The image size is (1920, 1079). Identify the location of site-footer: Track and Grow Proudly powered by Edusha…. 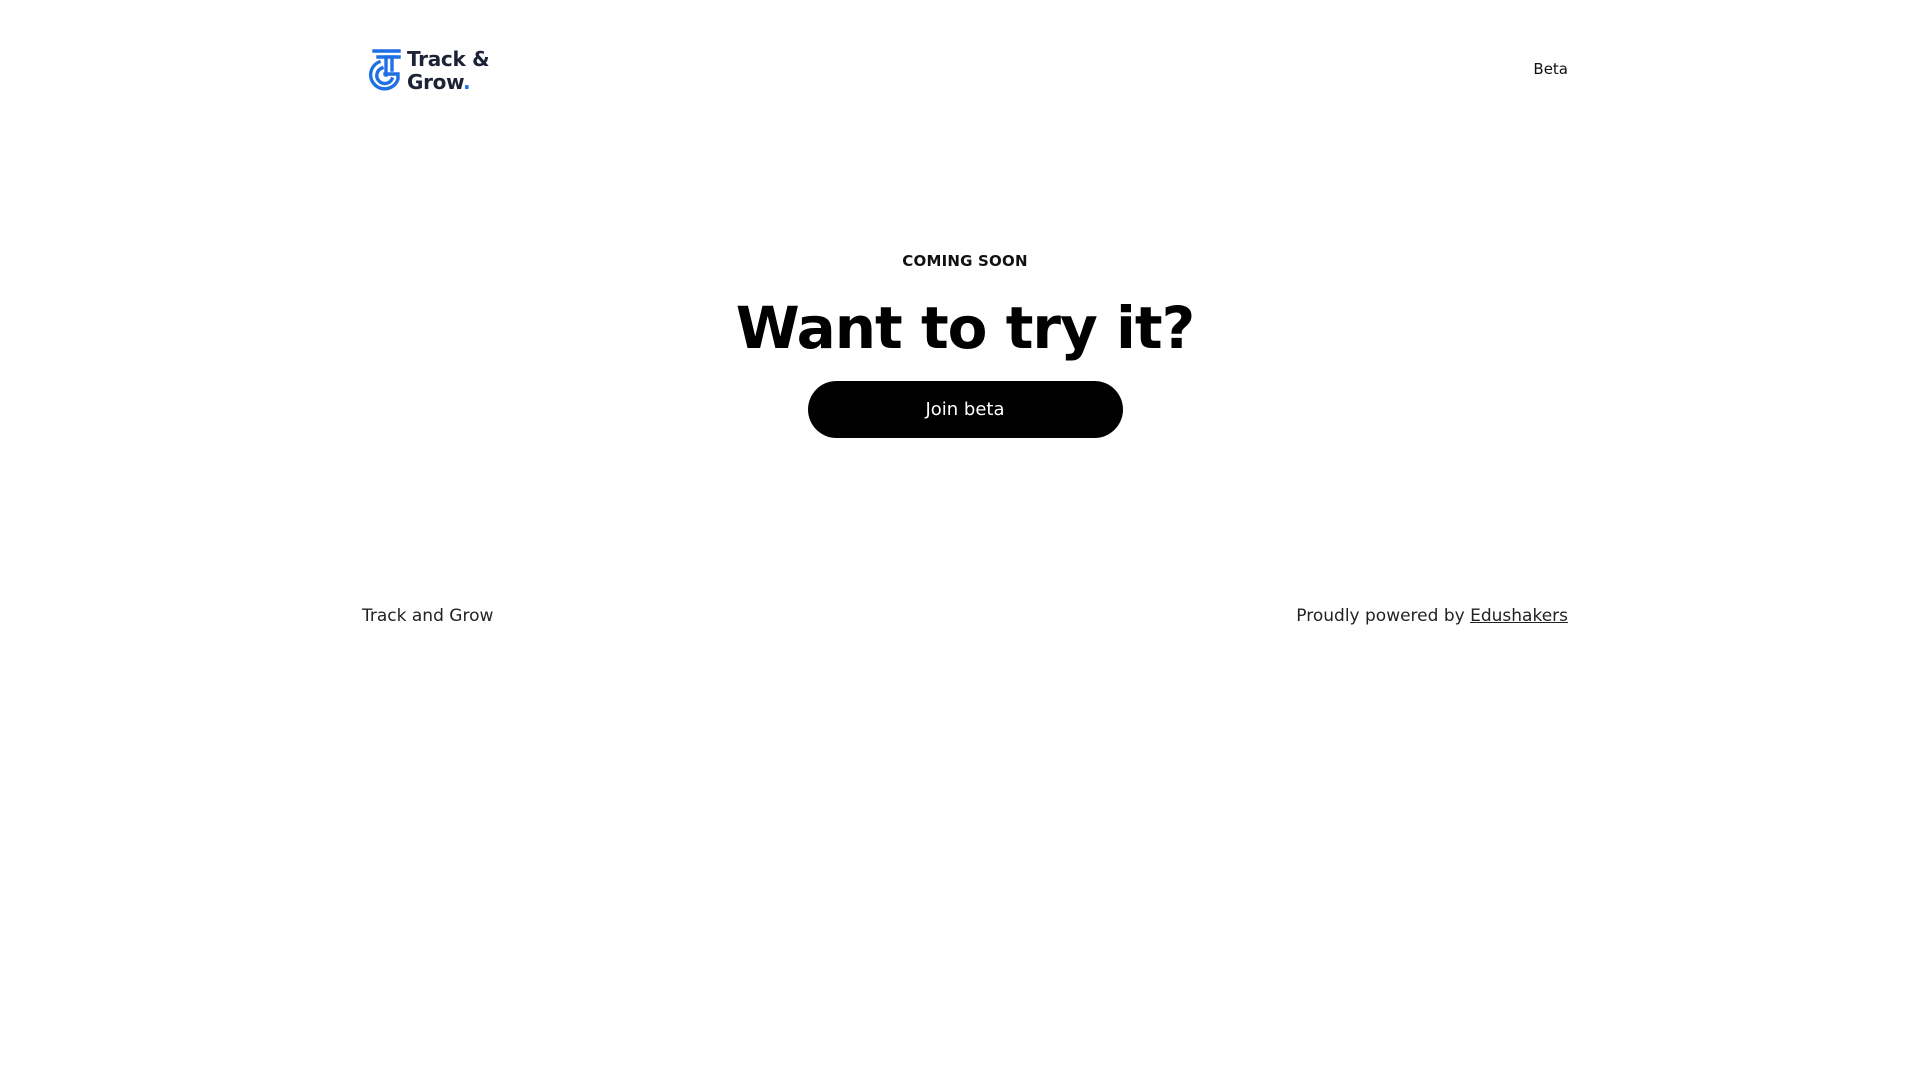
(965, 618).